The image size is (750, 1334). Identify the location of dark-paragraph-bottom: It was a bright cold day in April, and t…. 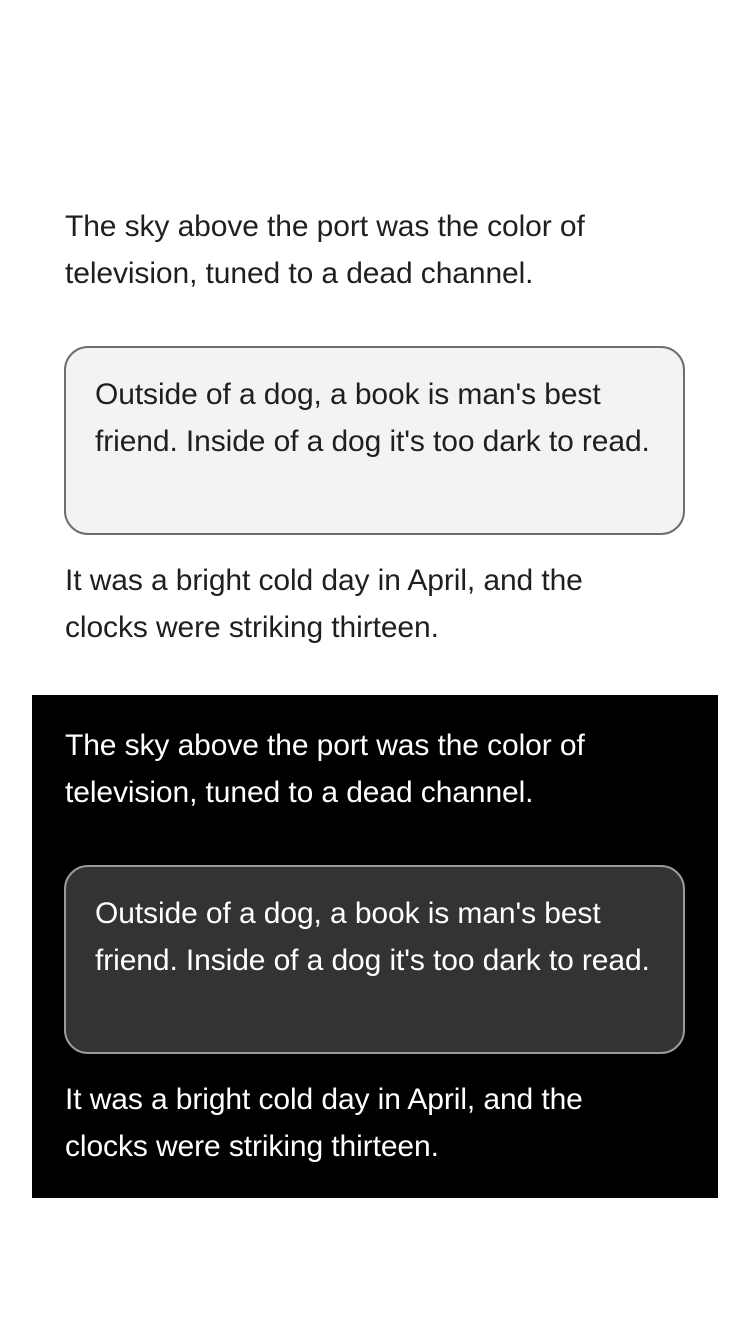
(324, 1123).